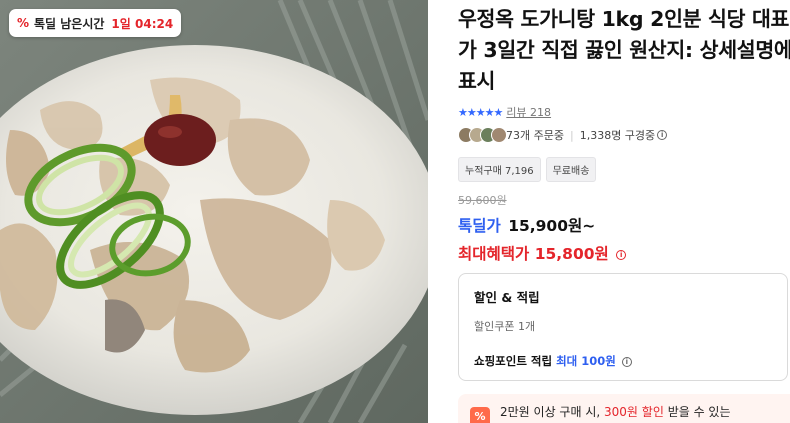  I want to click on star-icon: ★★★★★, so click(480, 112).